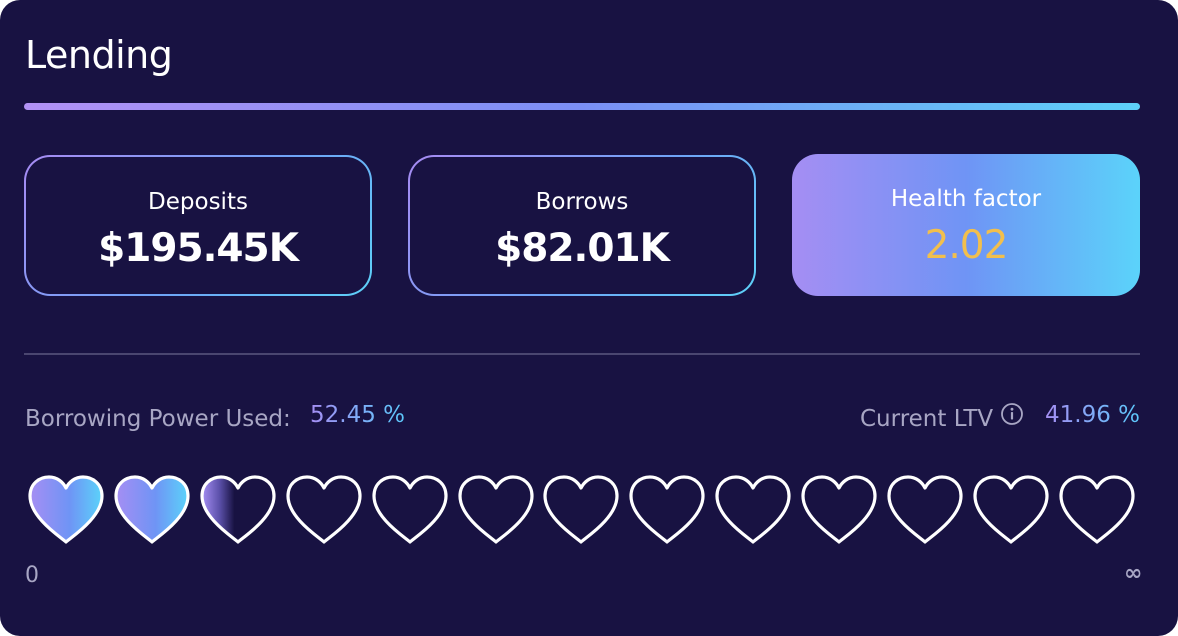  Describe the element at coordinates (582, 248) in the screenshot. I see `borrows-value: $82.01K` at that location.